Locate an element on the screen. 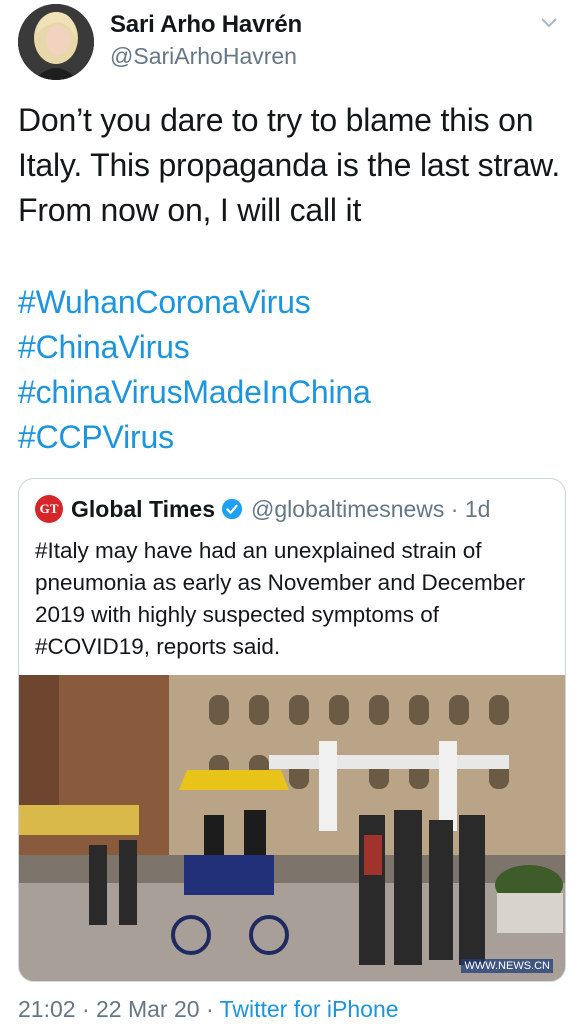 The height and width of the screenshot is (1024, 574). author-display-name: Sari Arho Havrén is located at coordinates (206, 25).